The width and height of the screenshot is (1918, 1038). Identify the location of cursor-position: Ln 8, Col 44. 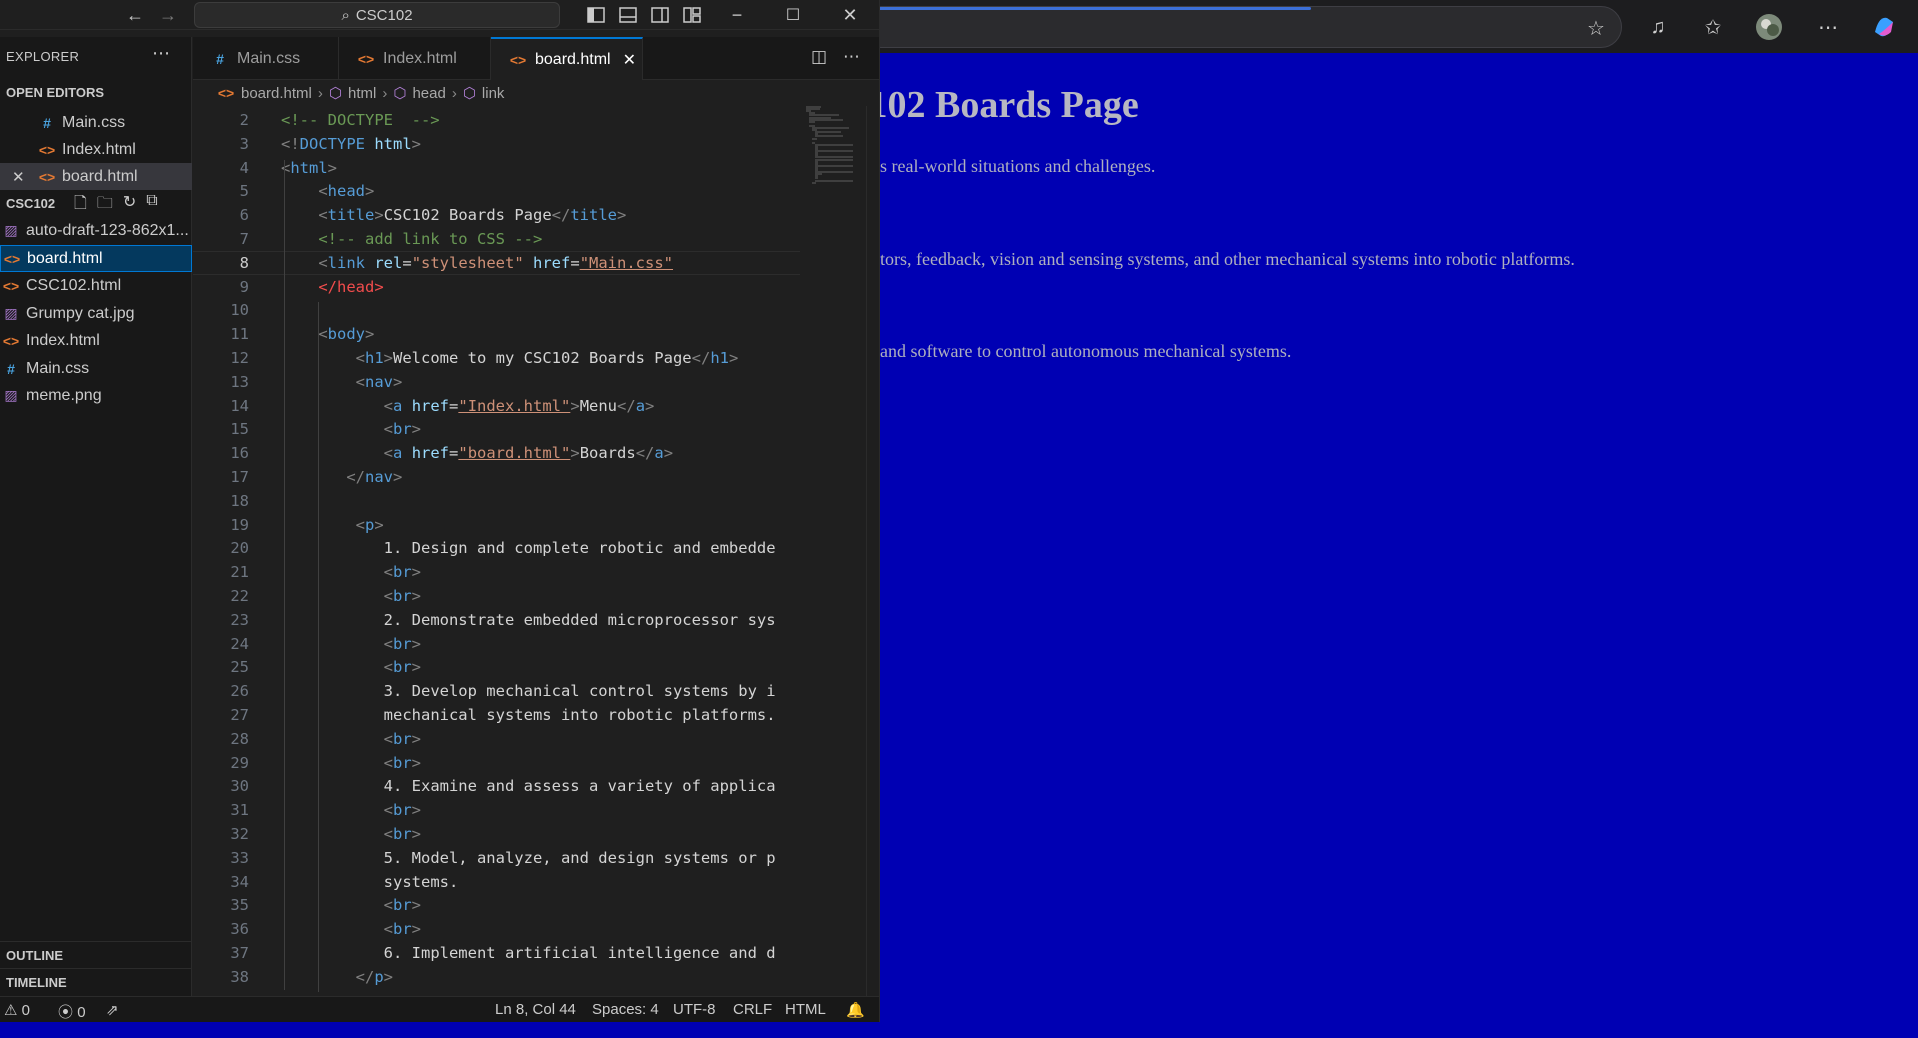
(535, 1009).